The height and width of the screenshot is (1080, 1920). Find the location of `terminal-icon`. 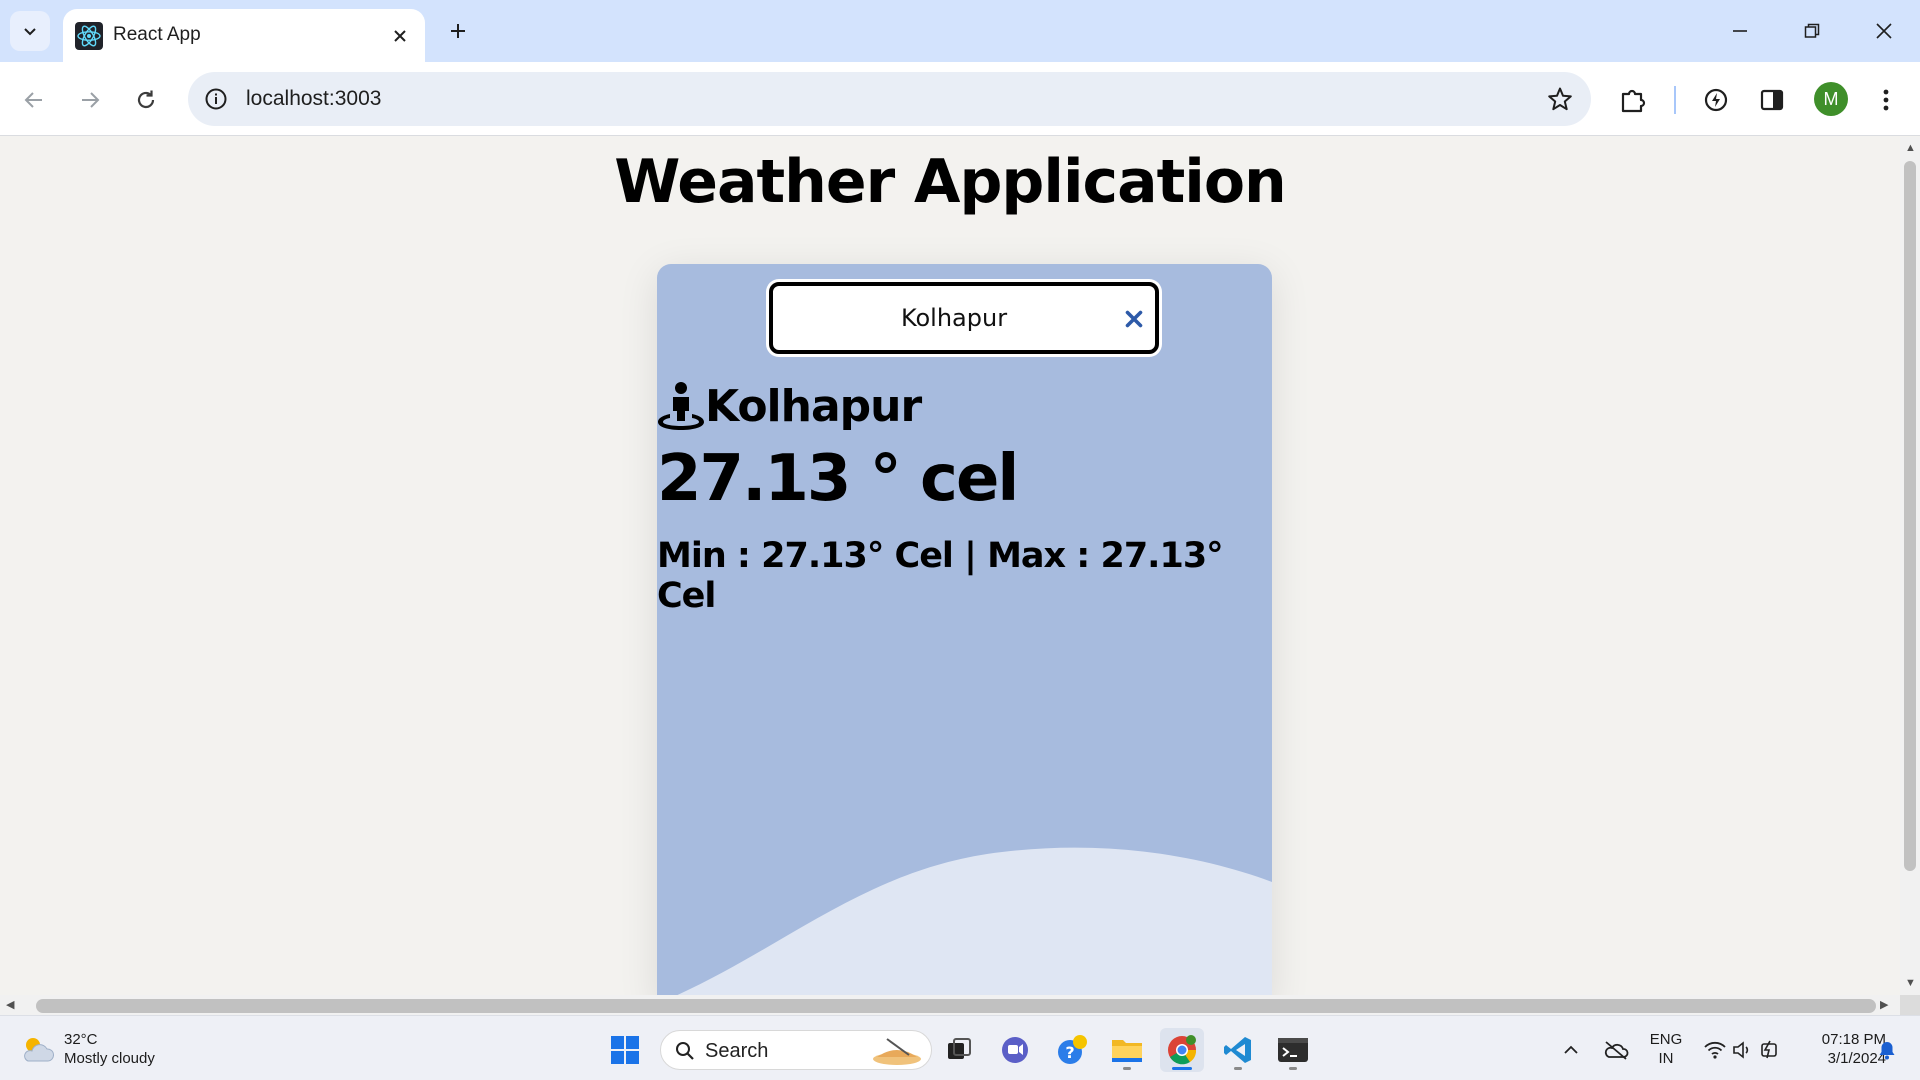

terminal-icon is located at coordinates (1293, 1050).